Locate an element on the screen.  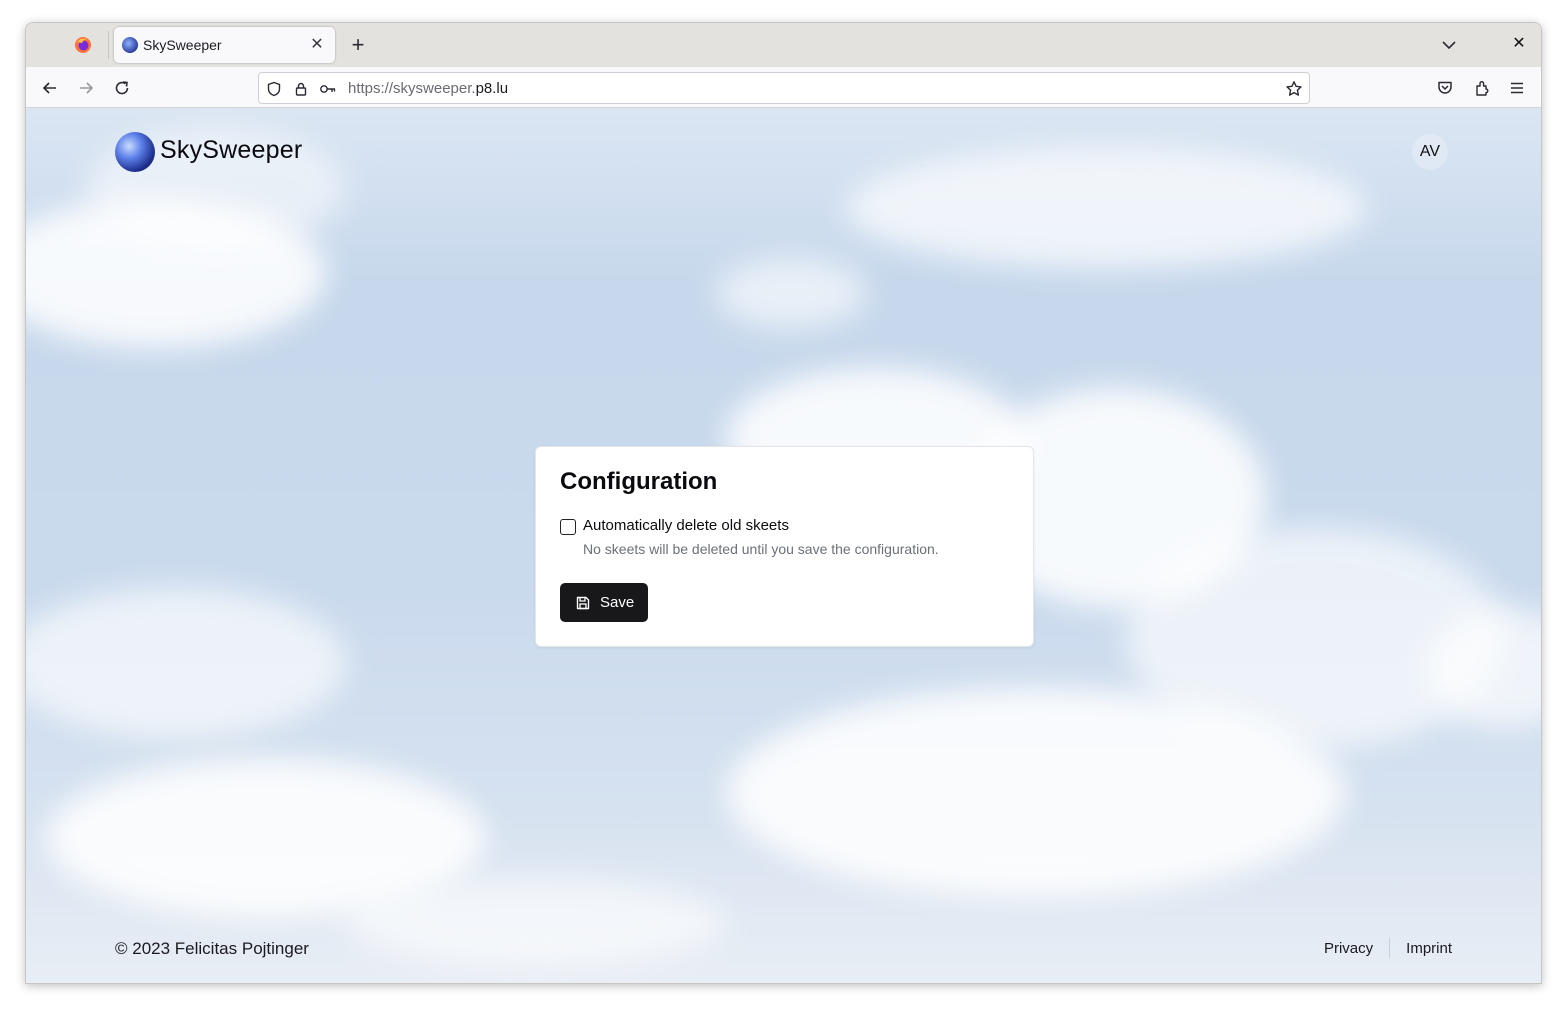
url-text: https://skysweeper.p8.lu is located at coordinates (428, 88).